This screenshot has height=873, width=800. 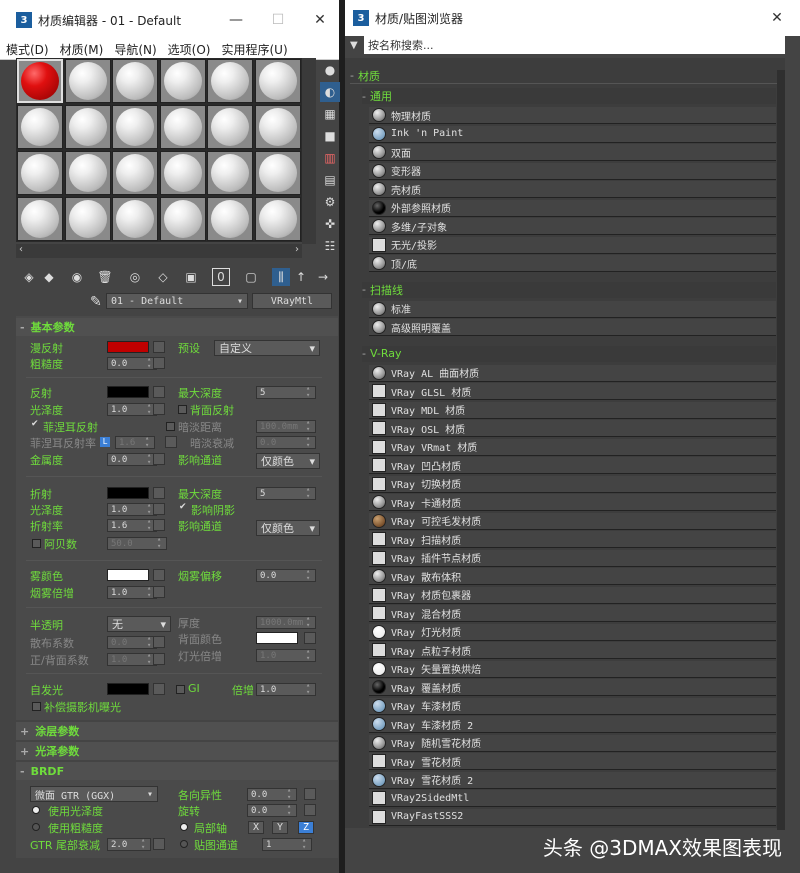 I want to click on roughness-map-button, so click(x=159, y=363).